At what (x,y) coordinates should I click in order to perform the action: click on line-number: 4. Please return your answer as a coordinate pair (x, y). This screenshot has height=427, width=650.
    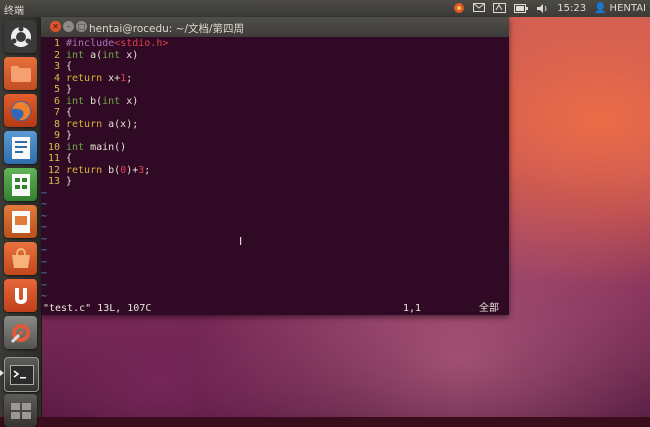
    Looking at the image, I should click on (56, 78).